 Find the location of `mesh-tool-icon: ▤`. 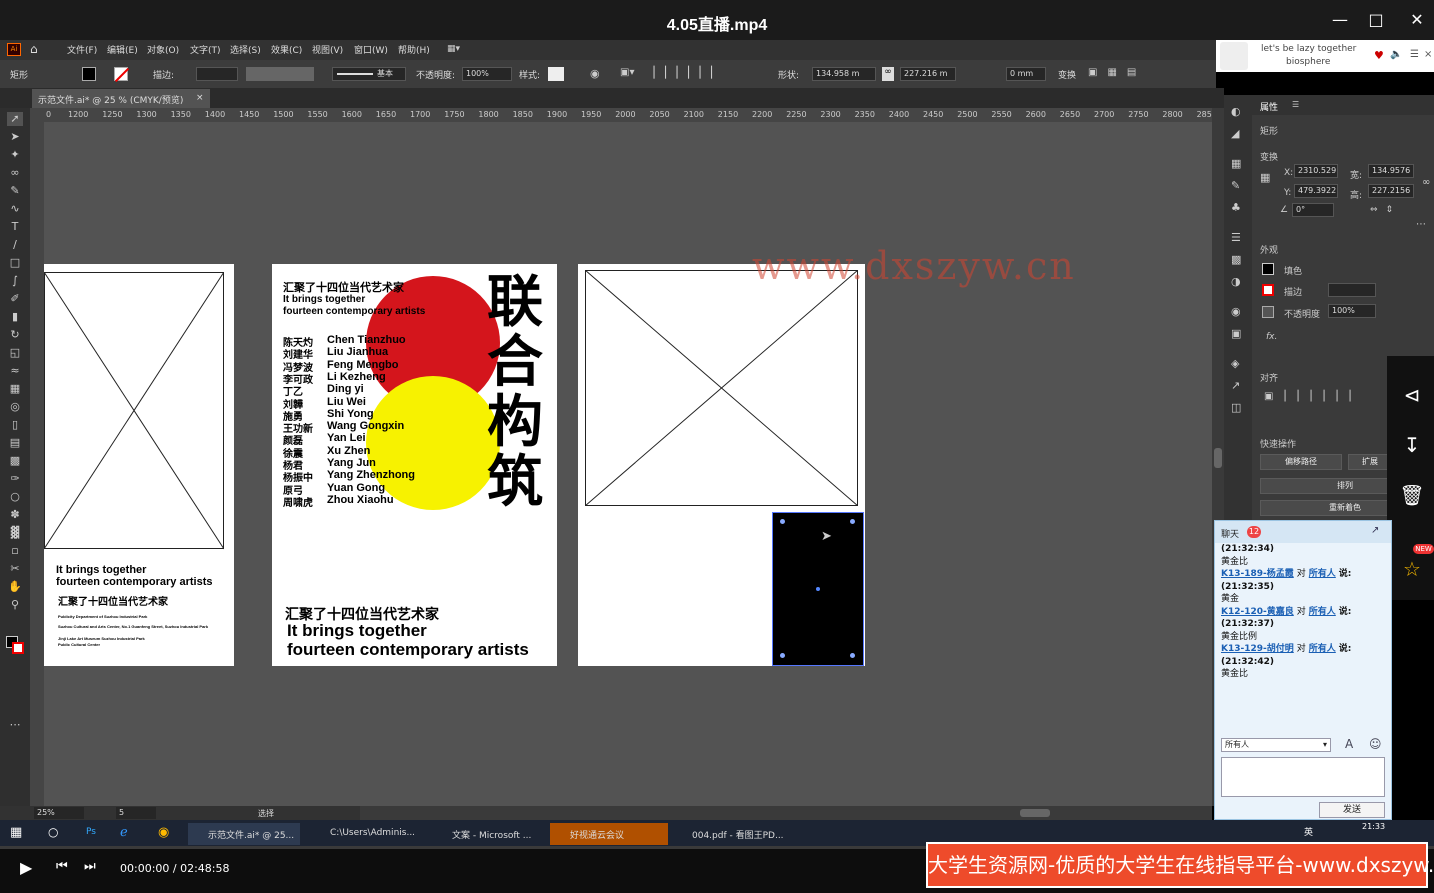

mesh-tool-icon: ▤ is located at coordinates (15, 443).